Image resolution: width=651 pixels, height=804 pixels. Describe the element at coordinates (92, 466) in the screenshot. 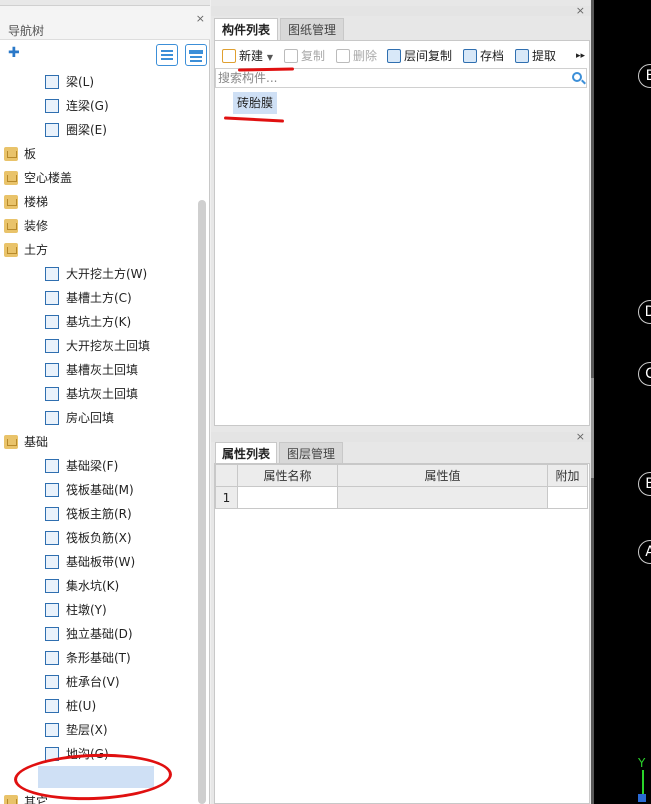

I see `tree-item-label: 基础梁(F)` at that location.